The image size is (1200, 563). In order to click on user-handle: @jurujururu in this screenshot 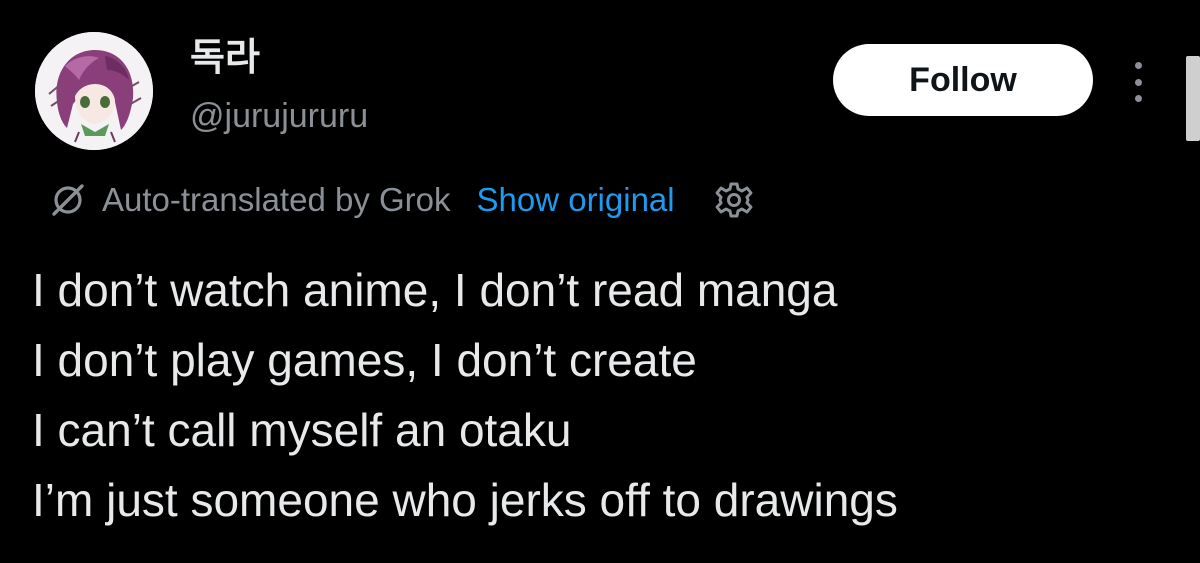, I will do `click(279, 116)`.